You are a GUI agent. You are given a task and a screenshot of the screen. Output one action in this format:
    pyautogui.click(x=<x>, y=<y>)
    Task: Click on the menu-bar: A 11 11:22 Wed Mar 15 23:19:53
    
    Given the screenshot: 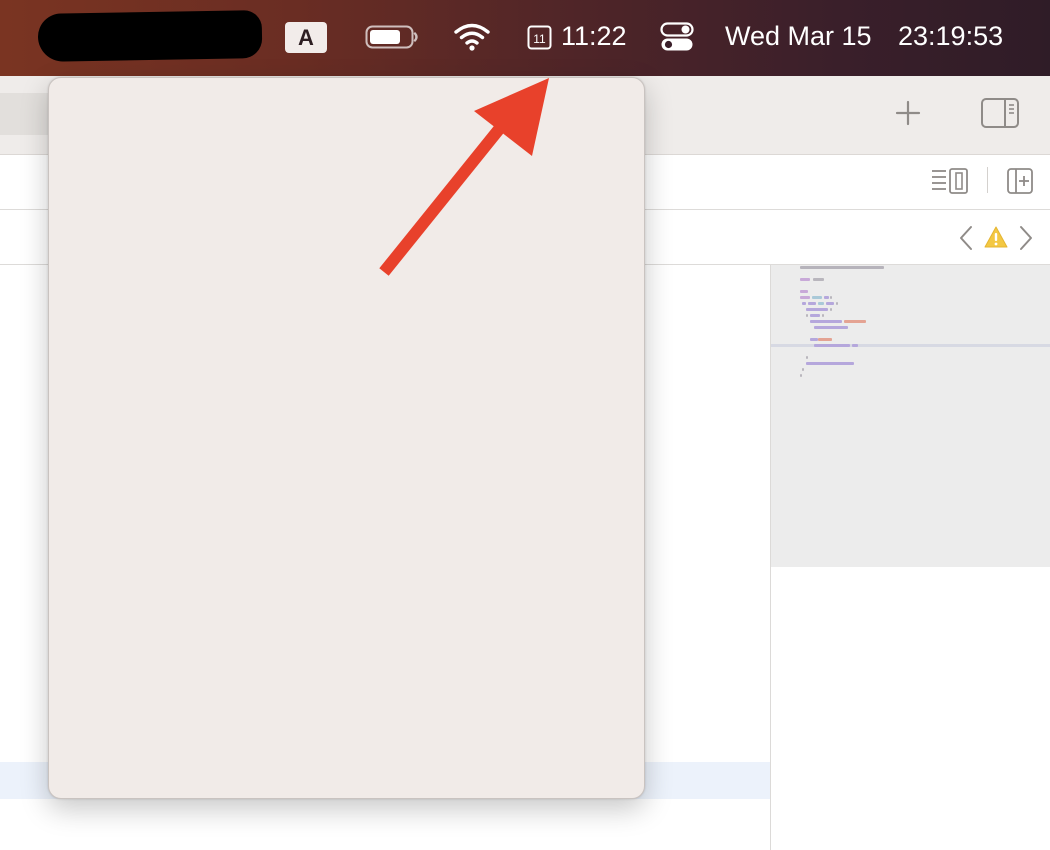 What is the action you would take?
    pyautogui.click(x=525, y=38)
    